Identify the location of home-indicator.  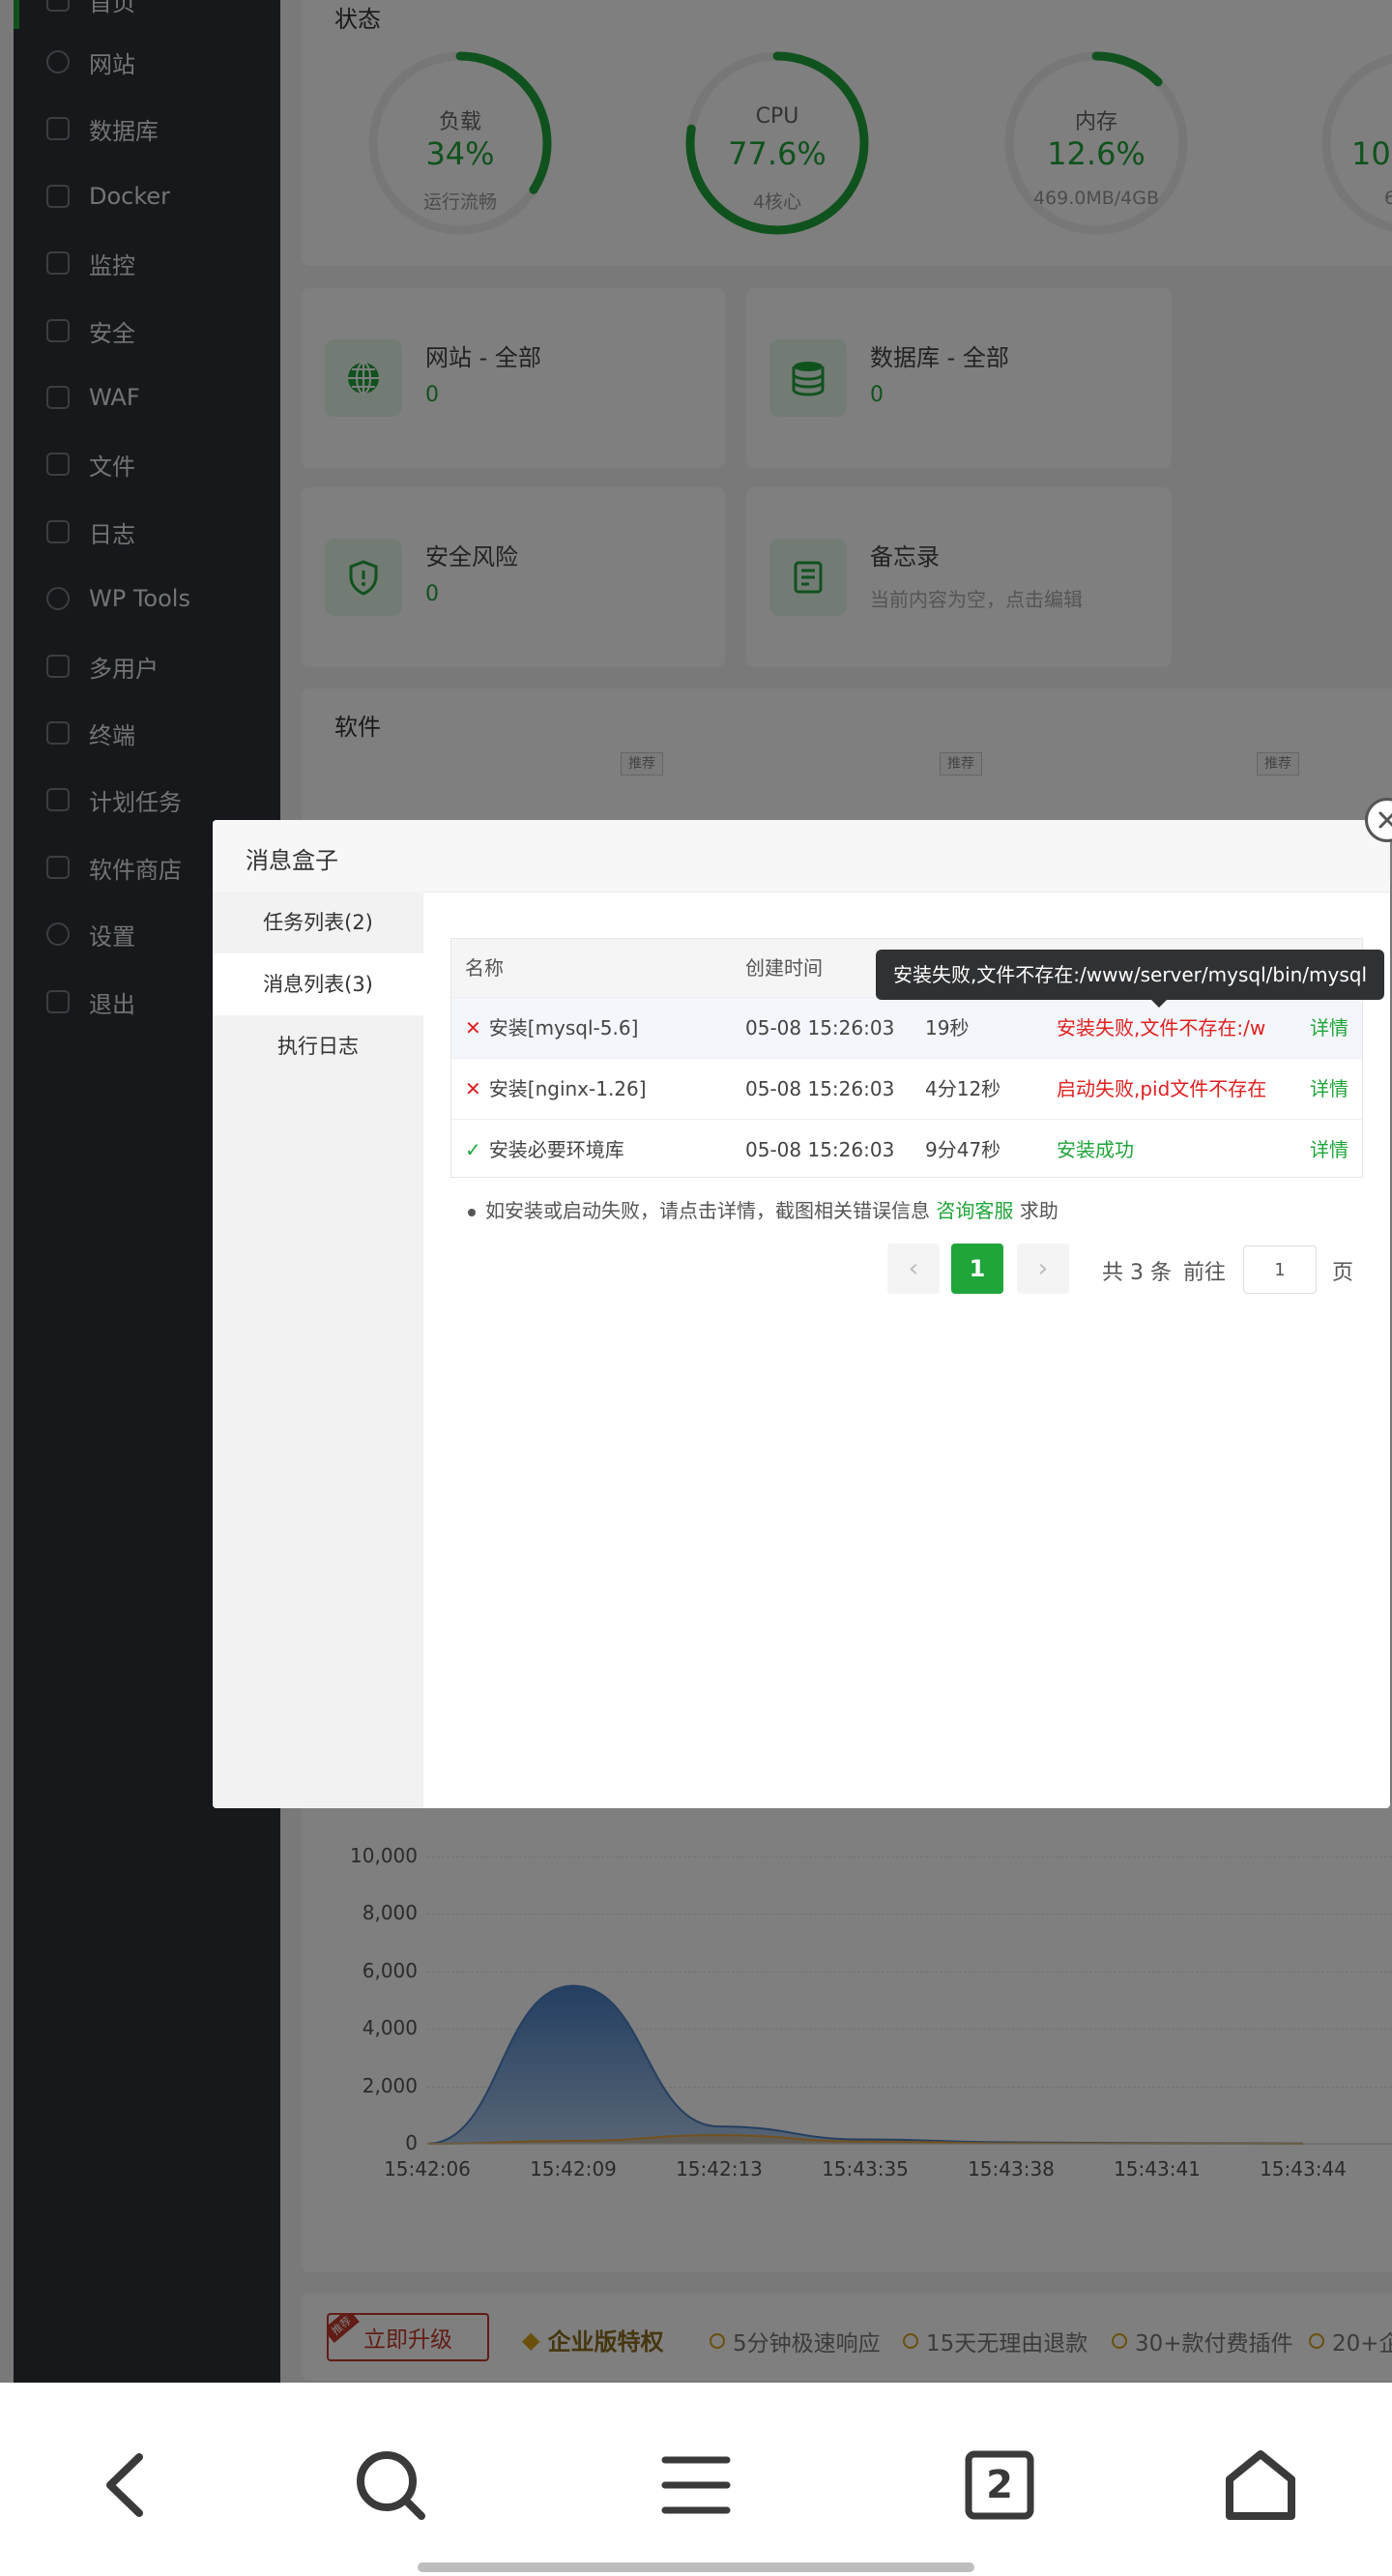
(696, 2567).